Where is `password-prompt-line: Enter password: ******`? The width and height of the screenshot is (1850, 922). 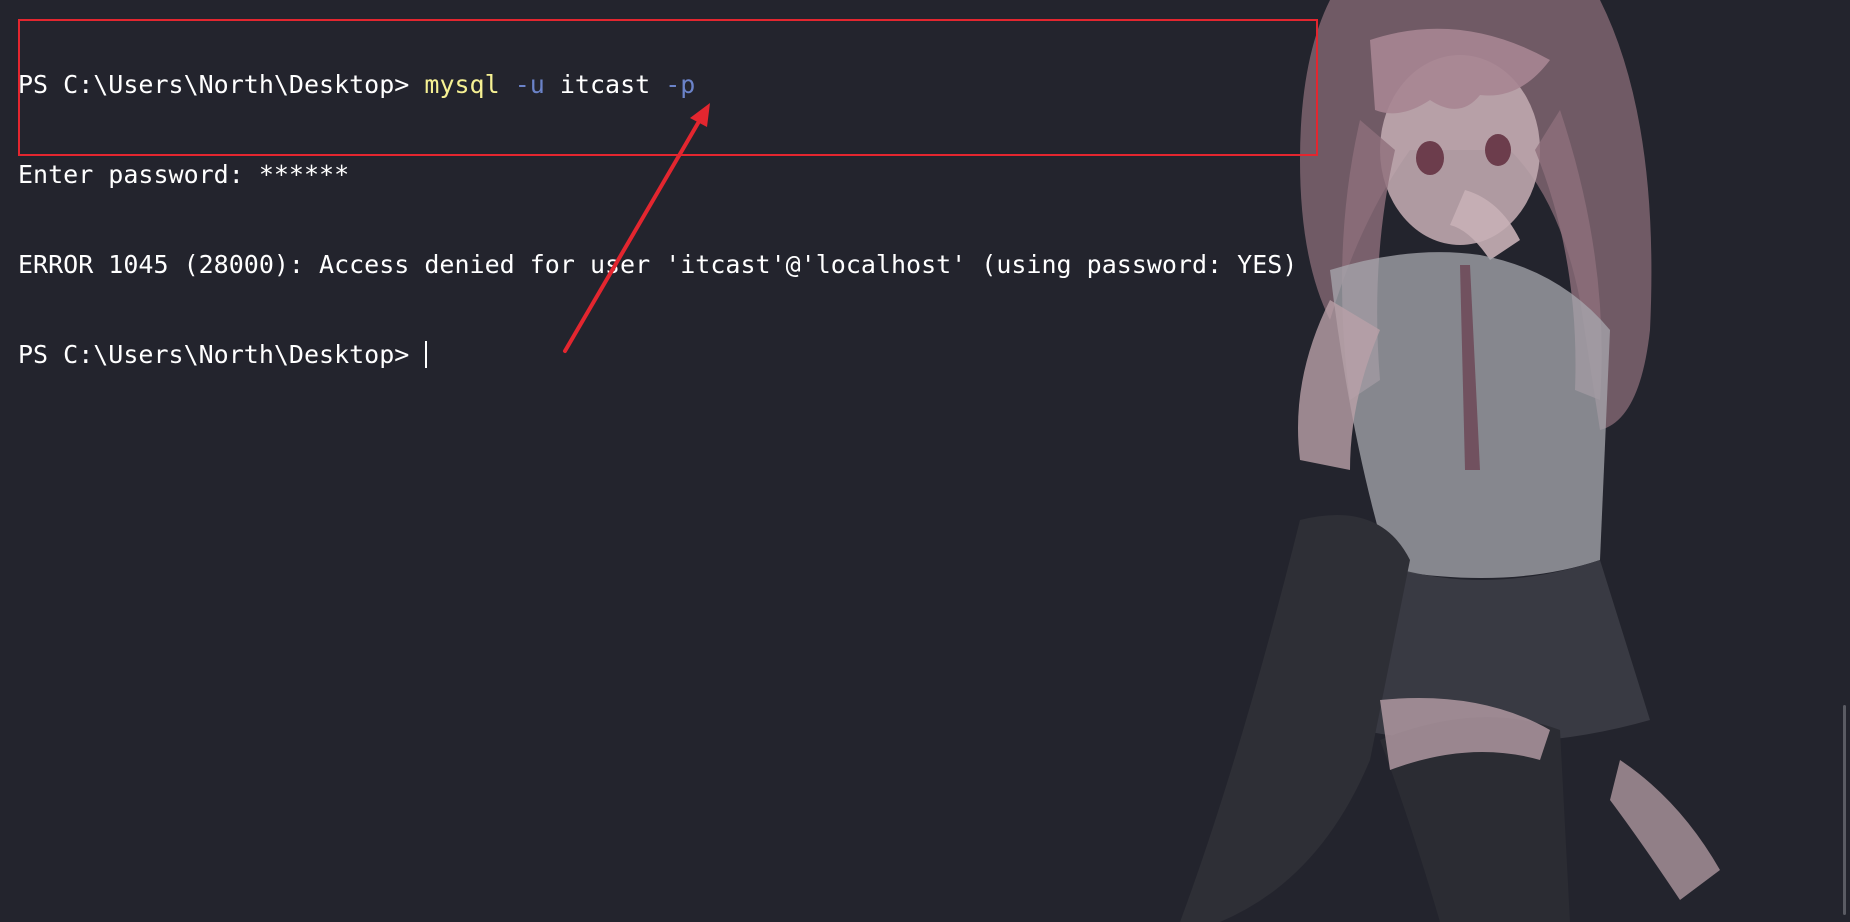
password-prompt-line: Enter password: ****** is located at coordinates (184, 174).